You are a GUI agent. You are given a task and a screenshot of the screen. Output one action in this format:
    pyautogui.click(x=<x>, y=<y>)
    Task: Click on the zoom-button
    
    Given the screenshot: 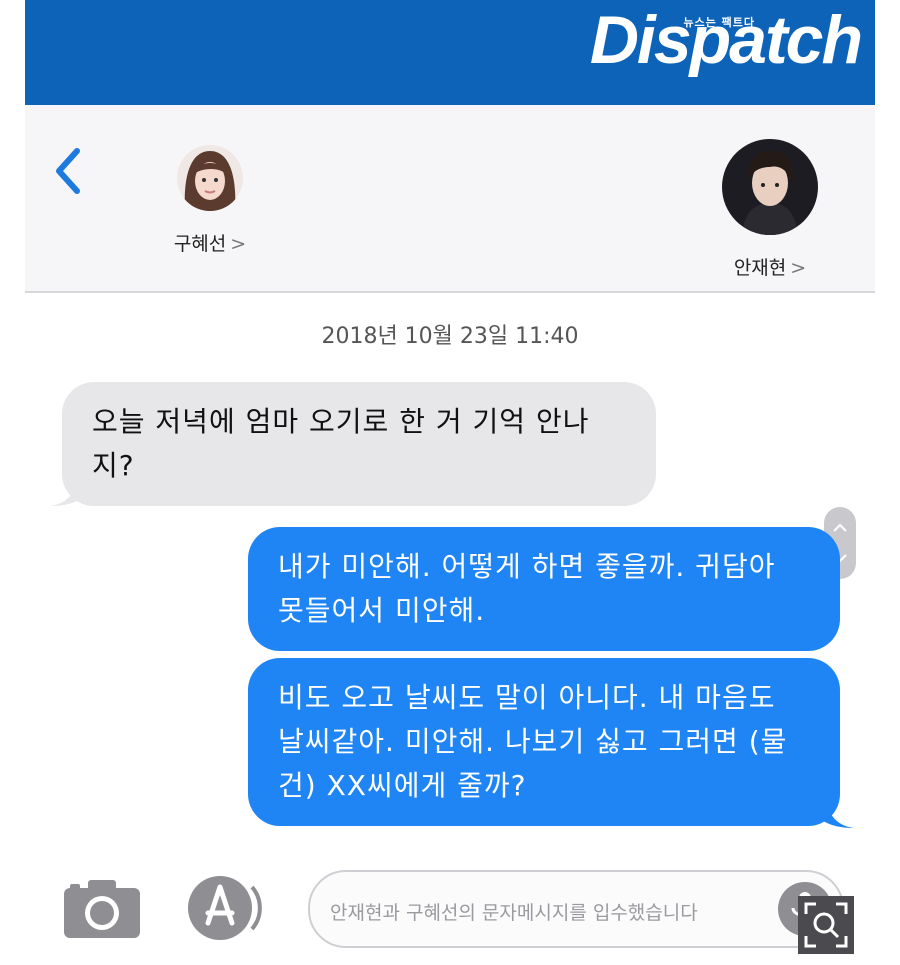 What is the action you would take?
    pyautogui.click(x=826, y=925)
    